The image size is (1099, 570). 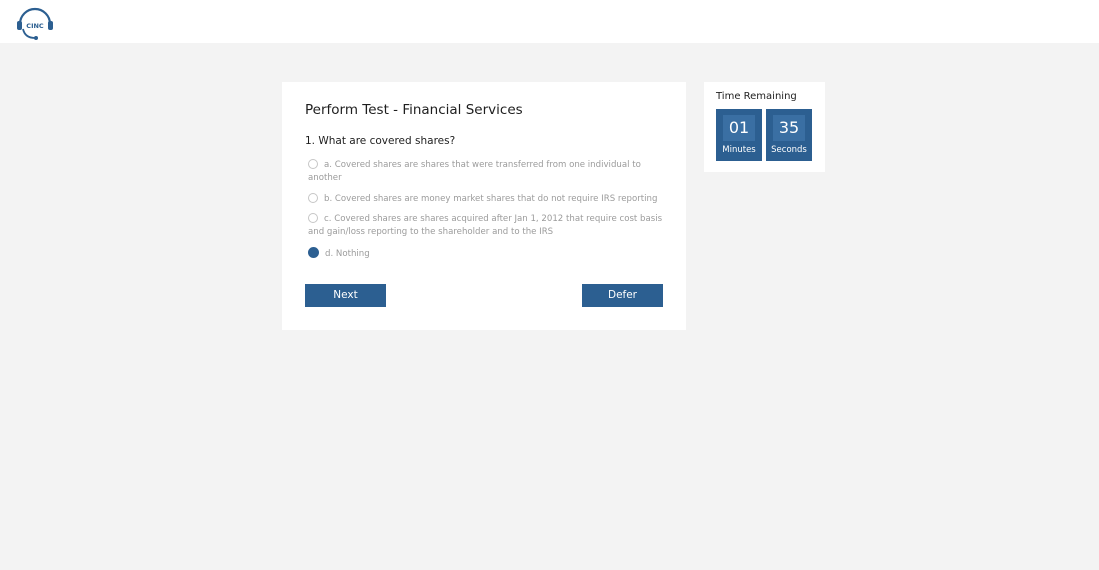 I want to click on top-bar: CINC, so click(x=549, y=21).